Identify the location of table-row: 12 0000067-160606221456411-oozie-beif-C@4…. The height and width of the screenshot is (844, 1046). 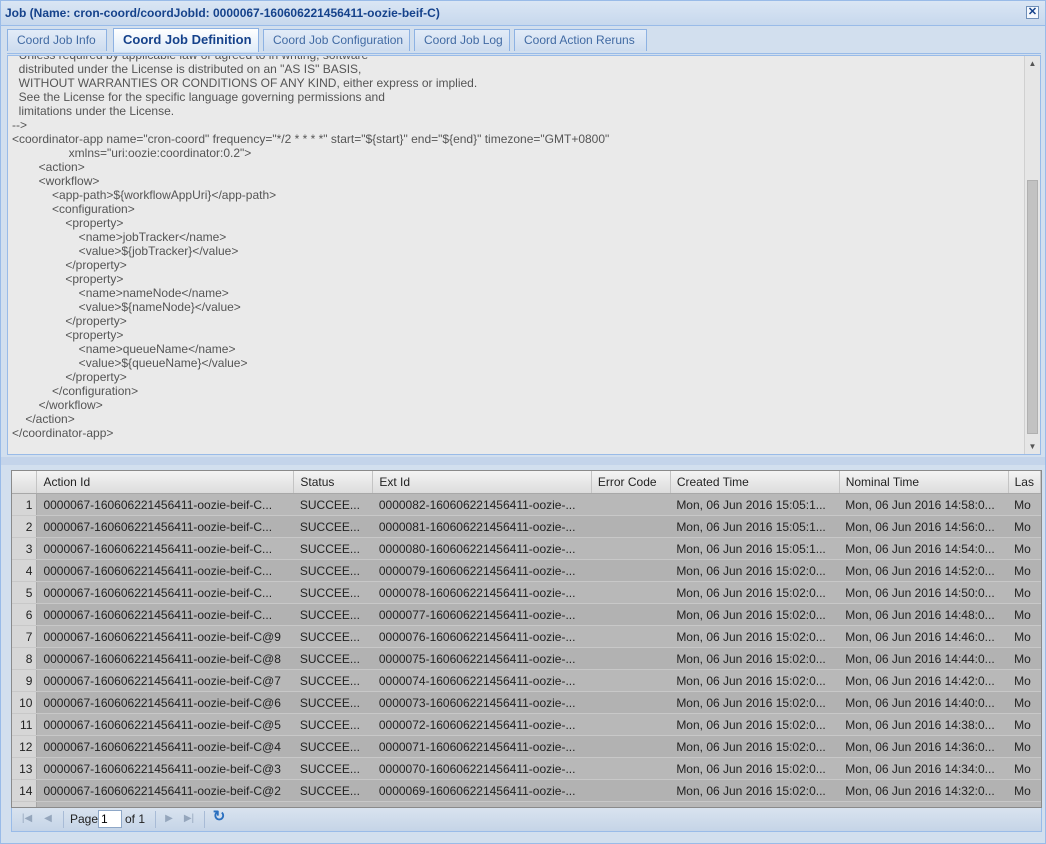
(526, 746).